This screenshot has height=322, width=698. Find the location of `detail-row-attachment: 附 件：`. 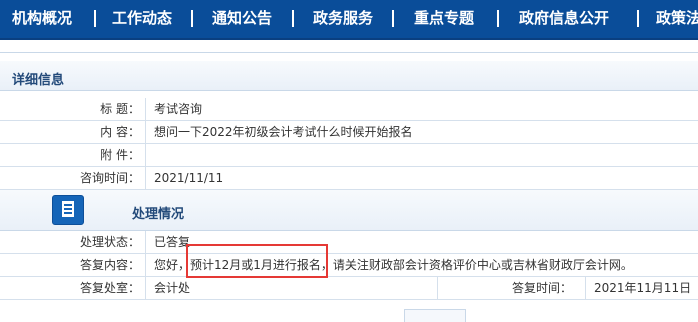

detail-row-attachment: 附 件： is located at coordinates (349, 155).